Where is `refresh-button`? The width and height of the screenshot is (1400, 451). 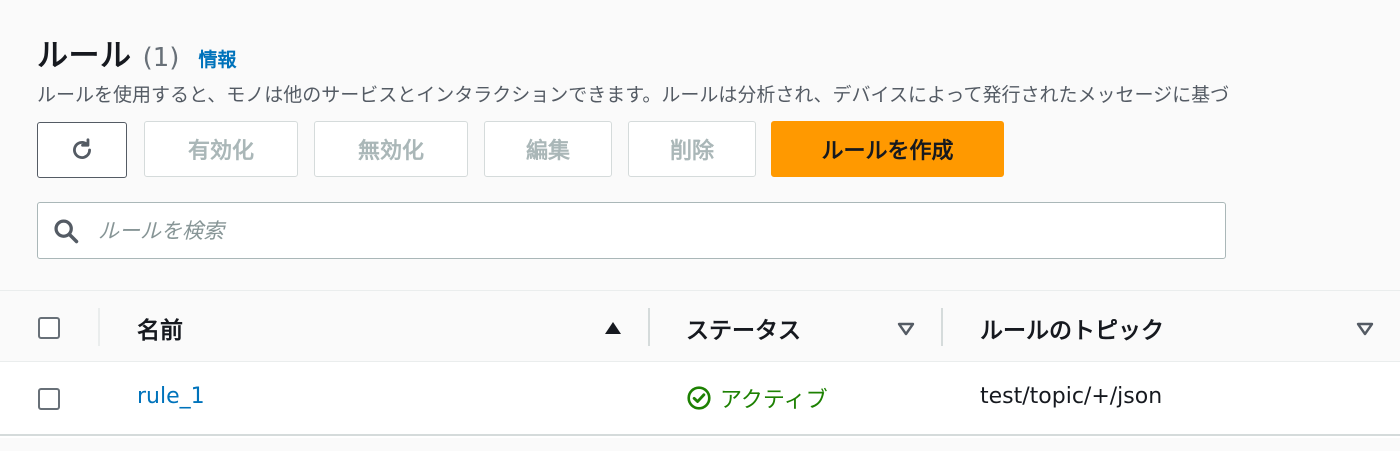
refresh-button is located at coordinates (82, 150).